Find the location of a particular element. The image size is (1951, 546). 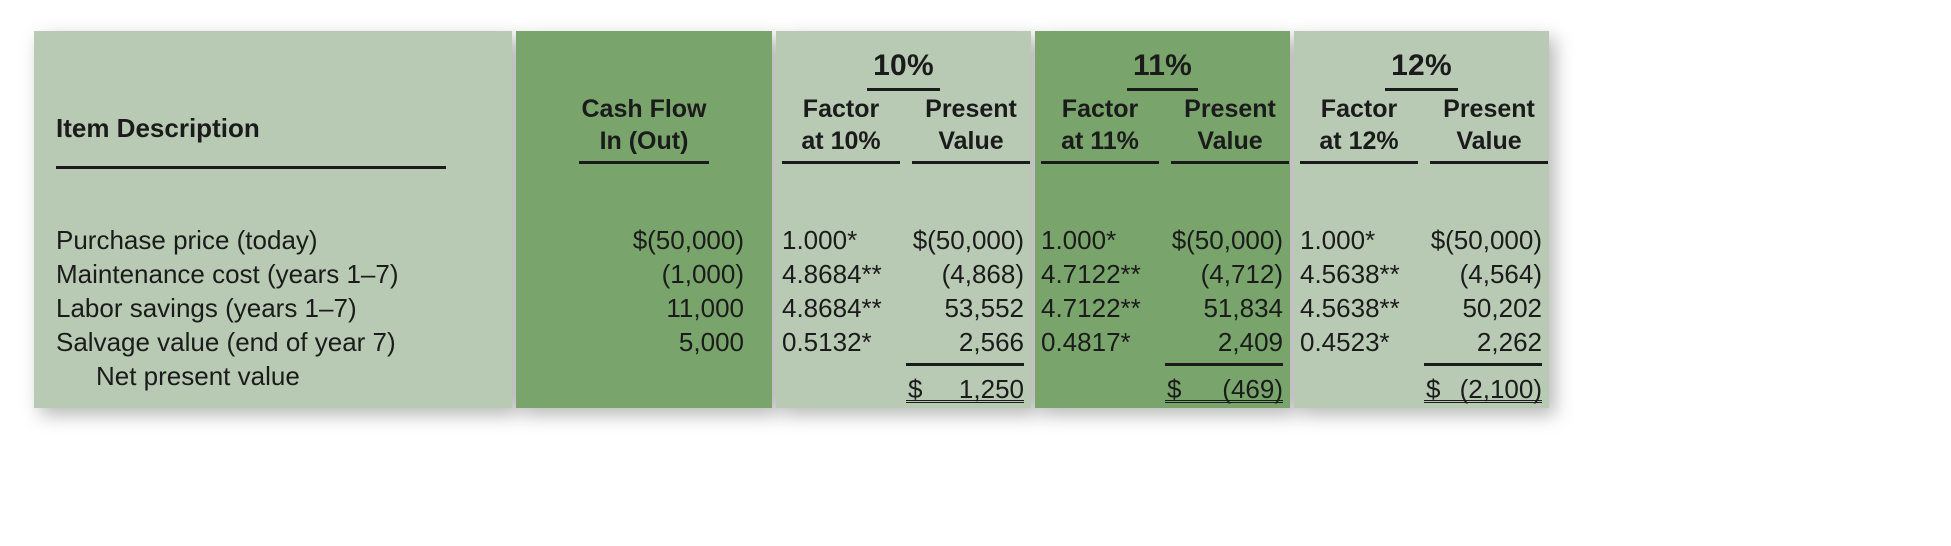

cash-flow-header-line1: Cash Flow is located at coordinates (644, 109).